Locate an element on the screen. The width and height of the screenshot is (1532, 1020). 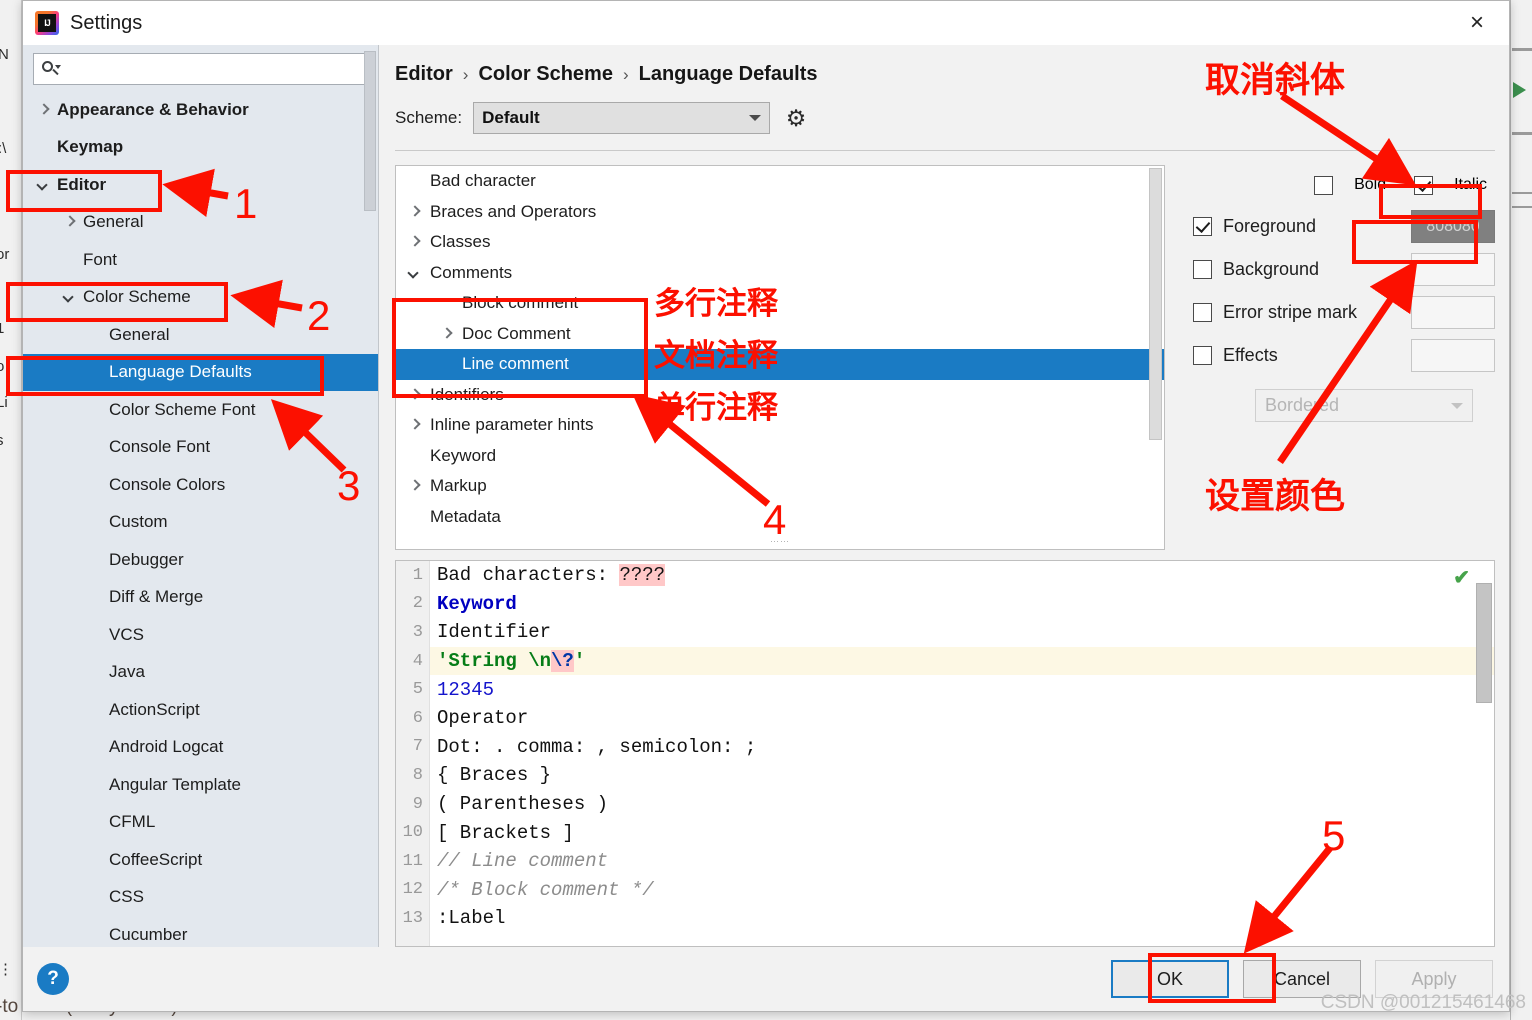
sidebar-item-color-scheme-font: Color Scheme Font is located at coordinates (200, 410).